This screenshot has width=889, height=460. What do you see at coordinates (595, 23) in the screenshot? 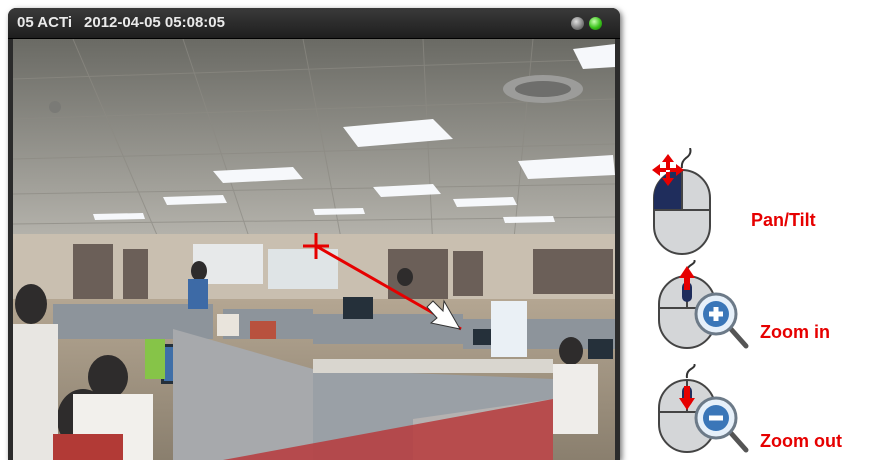
I see `status-led-green` at bounding box center [595, 23].